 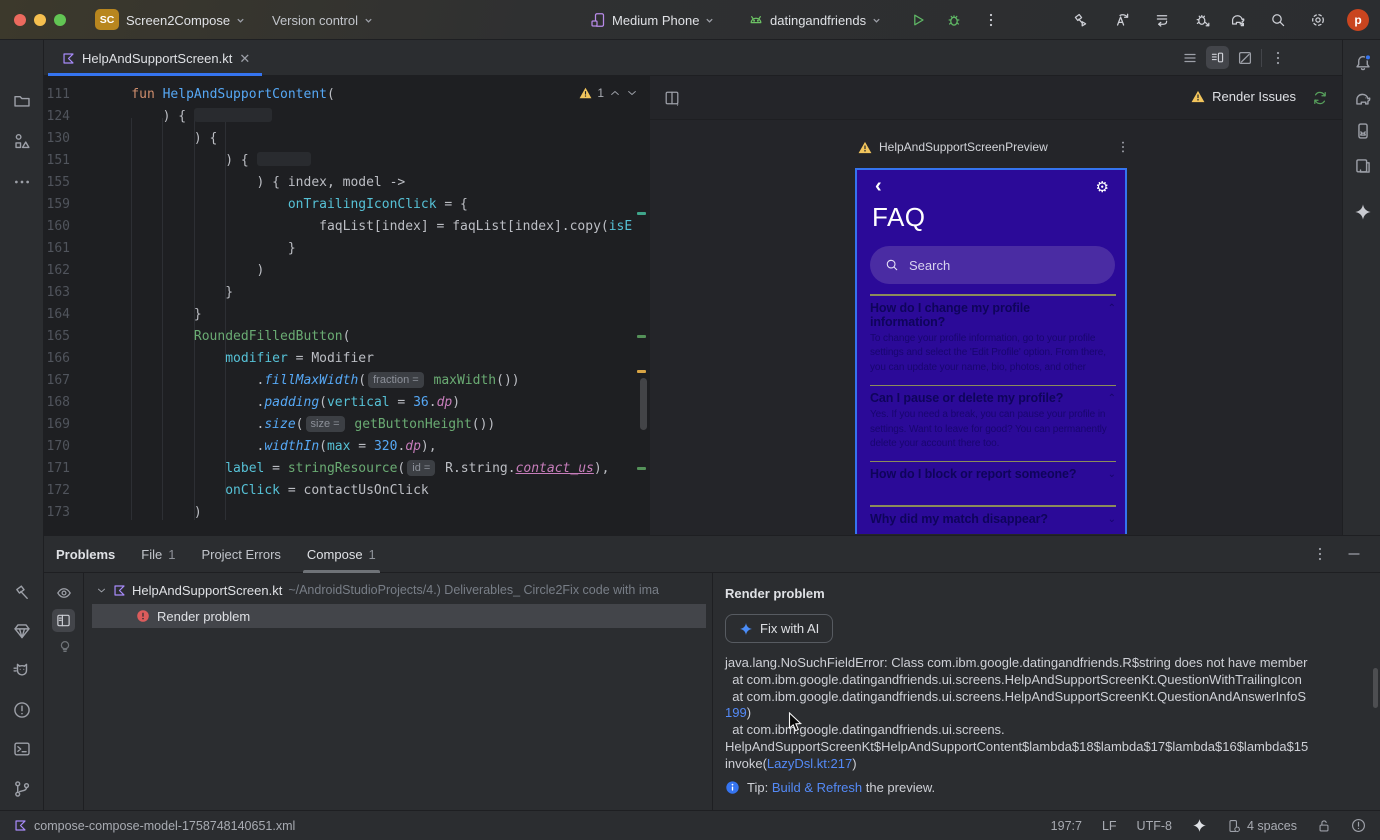 I want to click on kotlin-file-icon, so click(x=68, y=58).